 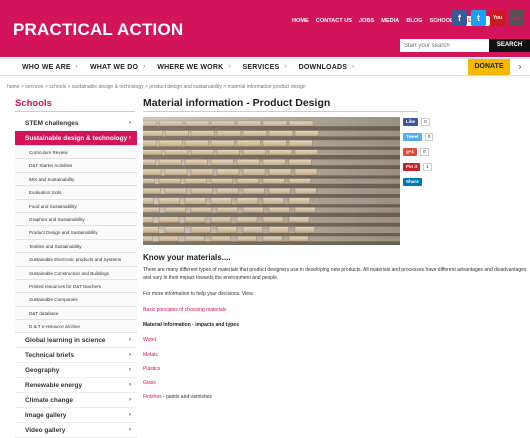 I want to click on search-button: SEARCH, so click(x=509, y=45).